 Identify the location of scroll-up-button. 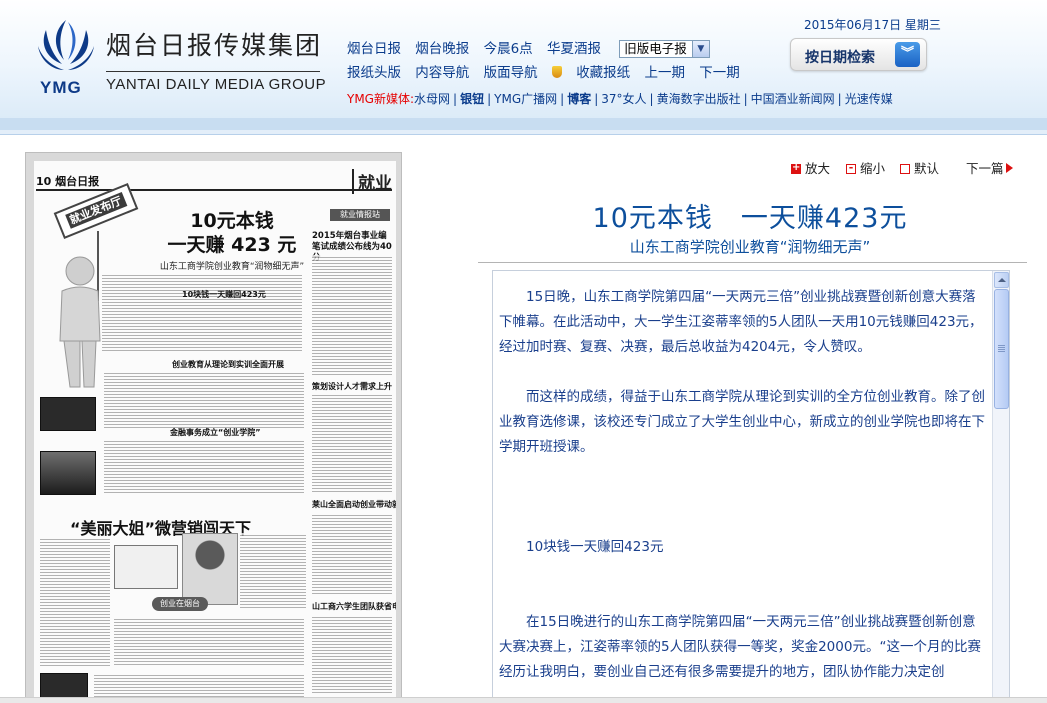
(1001, 280).